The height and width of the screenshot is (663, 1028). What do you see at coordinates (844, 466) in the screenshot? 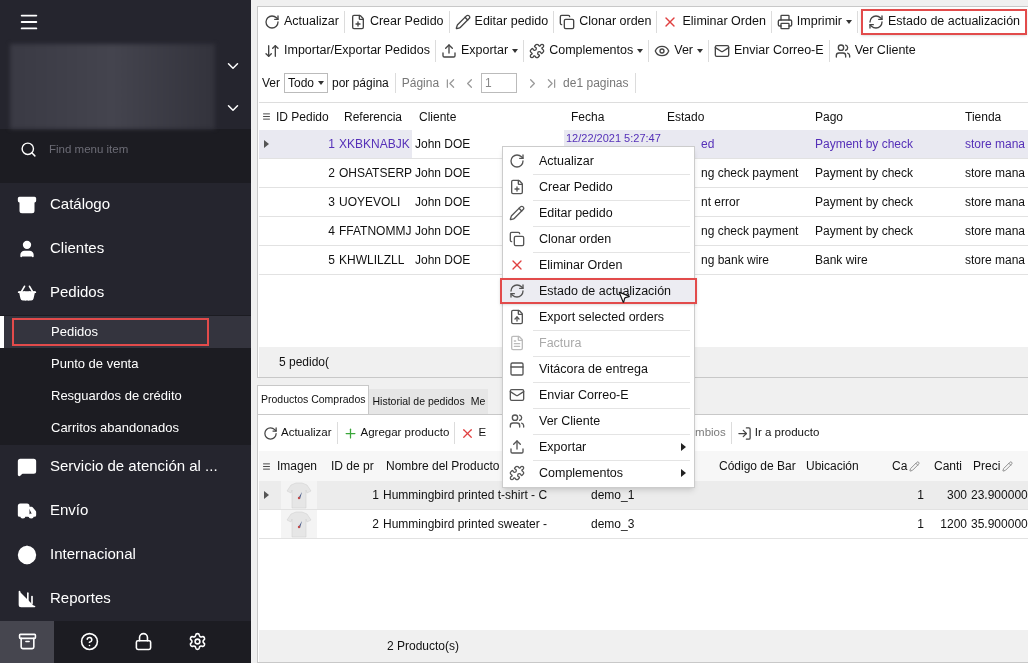
I see `column-header: Ubicación` at bounding box center [844, 466].